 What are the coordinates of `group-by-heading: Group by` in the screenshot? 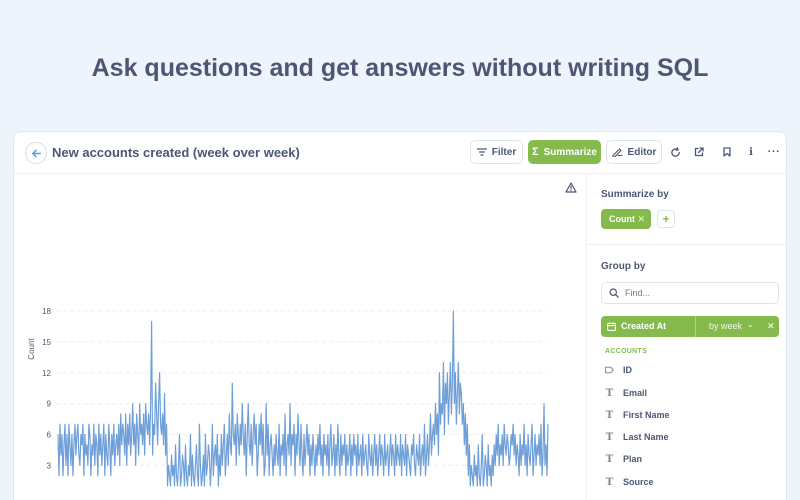 It's located at (623, 266).